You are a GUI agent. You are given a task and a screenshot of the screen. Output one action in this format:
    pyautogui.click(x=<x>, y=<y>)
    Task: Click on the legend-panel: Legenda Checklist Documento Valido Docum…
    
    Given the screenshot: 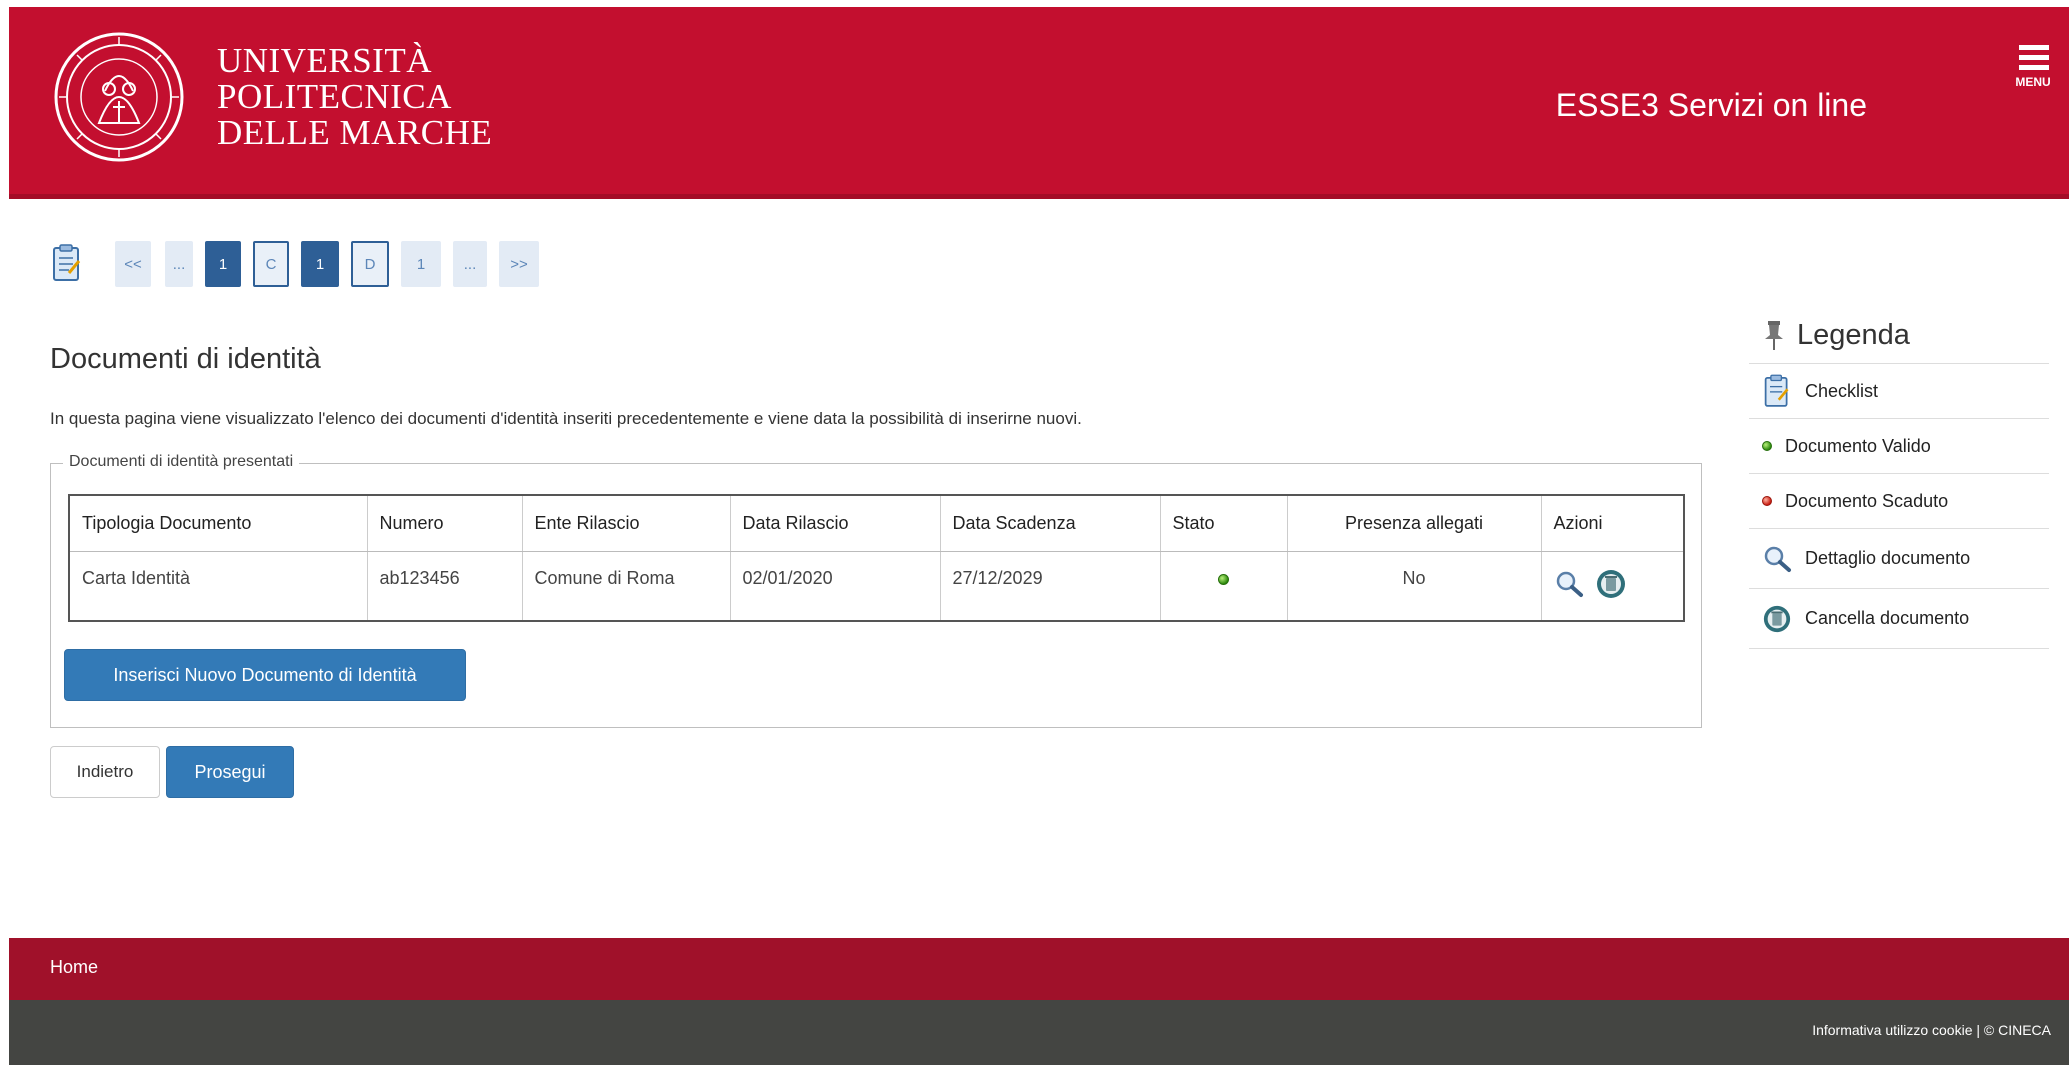 What is the action you would take?
    pyautogui.click(x=1899, y=478)
    